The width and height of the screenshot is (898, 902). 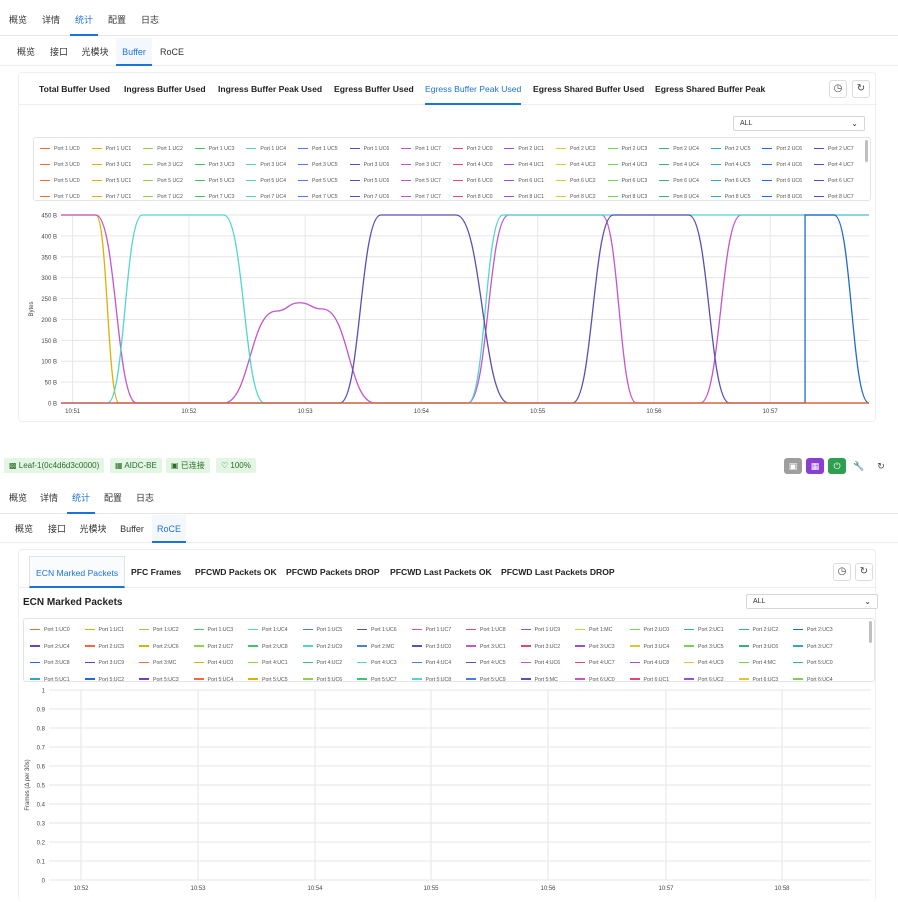 What do you see at coordinates (704, 678) in the screenshot?
I see `legend-item: Port 6:UC2` at bounding box center [704, 678].